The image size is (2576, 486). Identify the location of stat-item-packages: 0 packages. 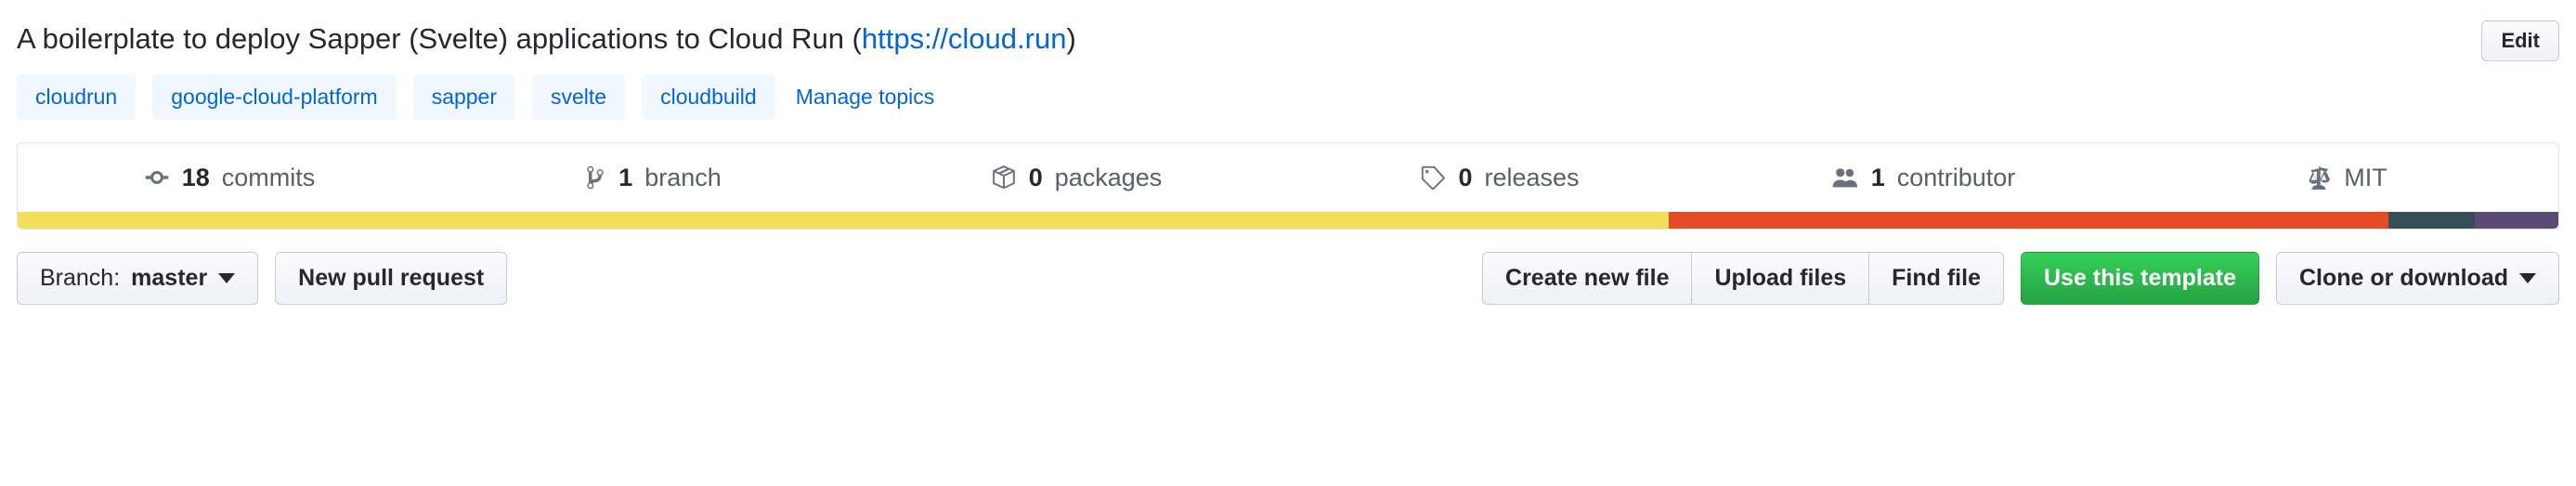
(1076, 178).